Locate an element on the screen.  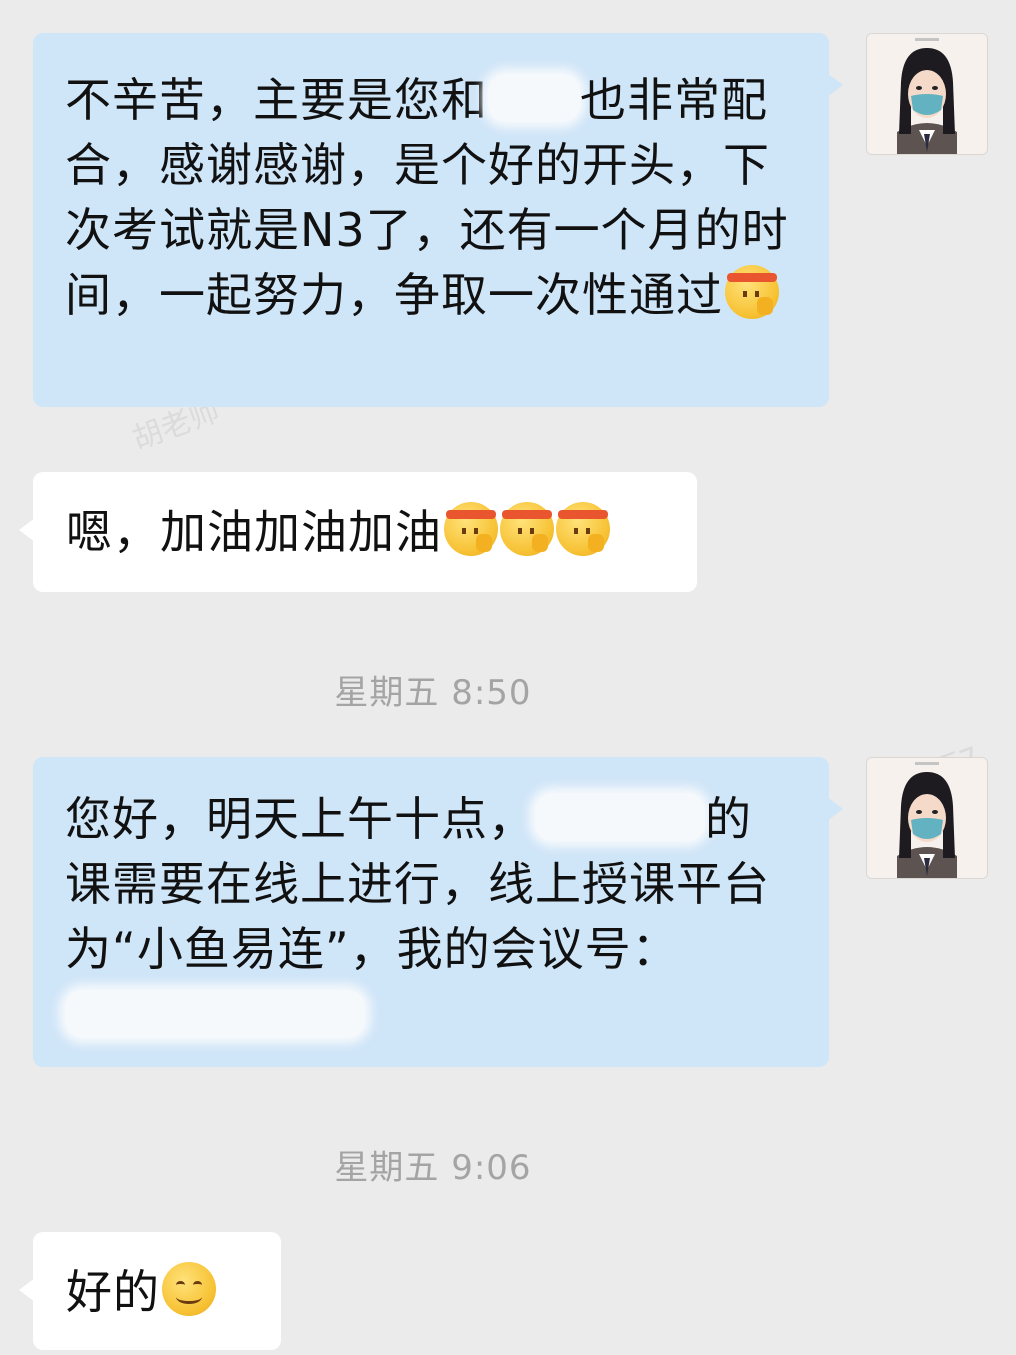
message-bubble-received: 嗯，加油加油加油 is located at coordinates (358, 532).